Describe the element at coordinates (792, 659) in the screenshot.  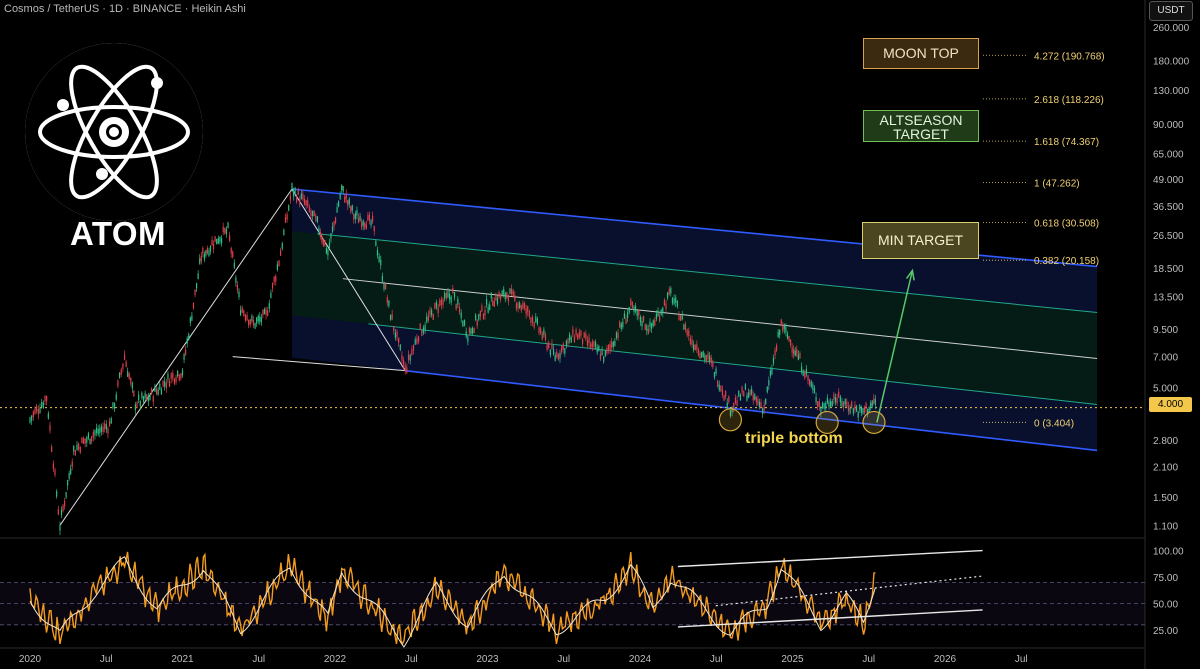
I see `time-axis-label: 2025` at that location.